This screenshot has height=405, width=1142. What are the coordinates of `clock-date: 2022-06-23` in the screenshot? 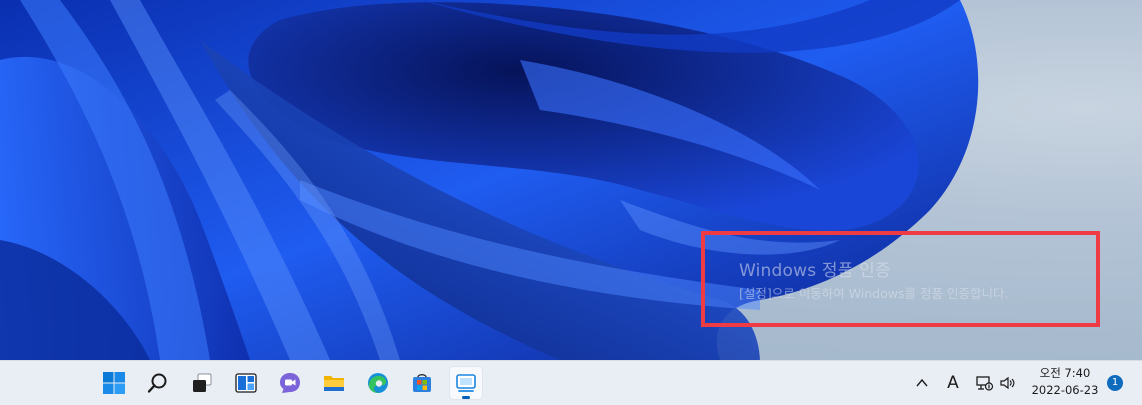 It's located at (1065, 390).